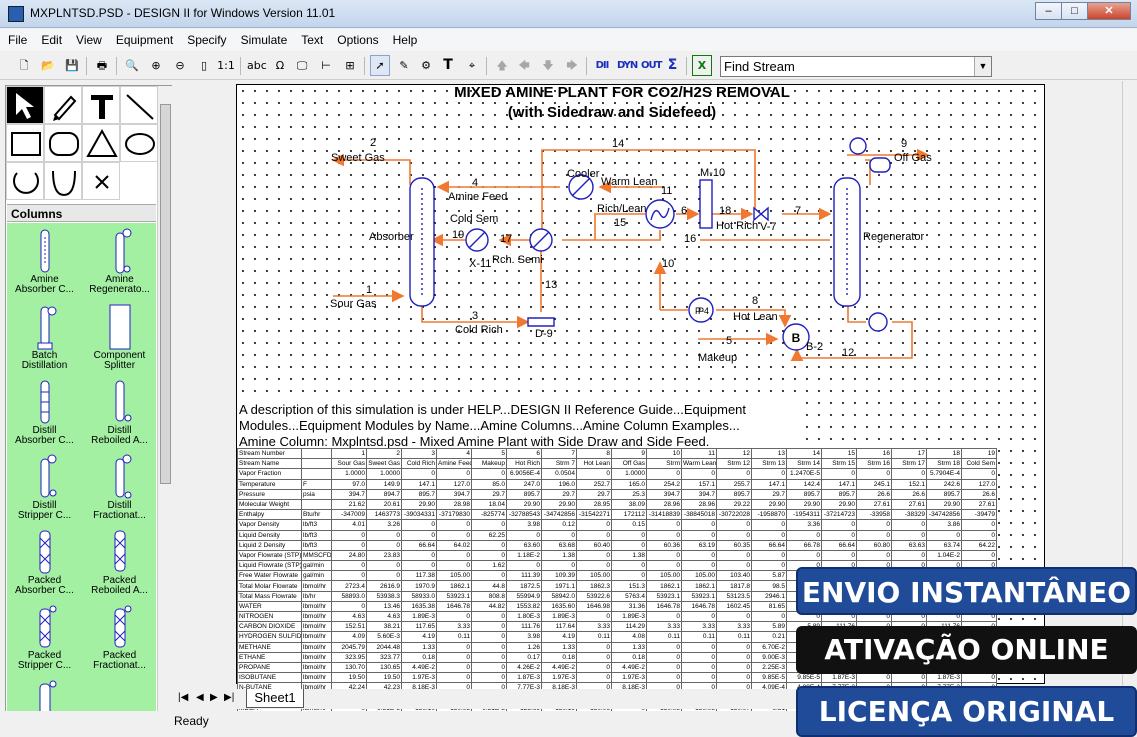 The image size is (1137, 737). Describe the element at coordinates (559, 627) in the screenshot. I see `table-cell: 117.64` at that location.